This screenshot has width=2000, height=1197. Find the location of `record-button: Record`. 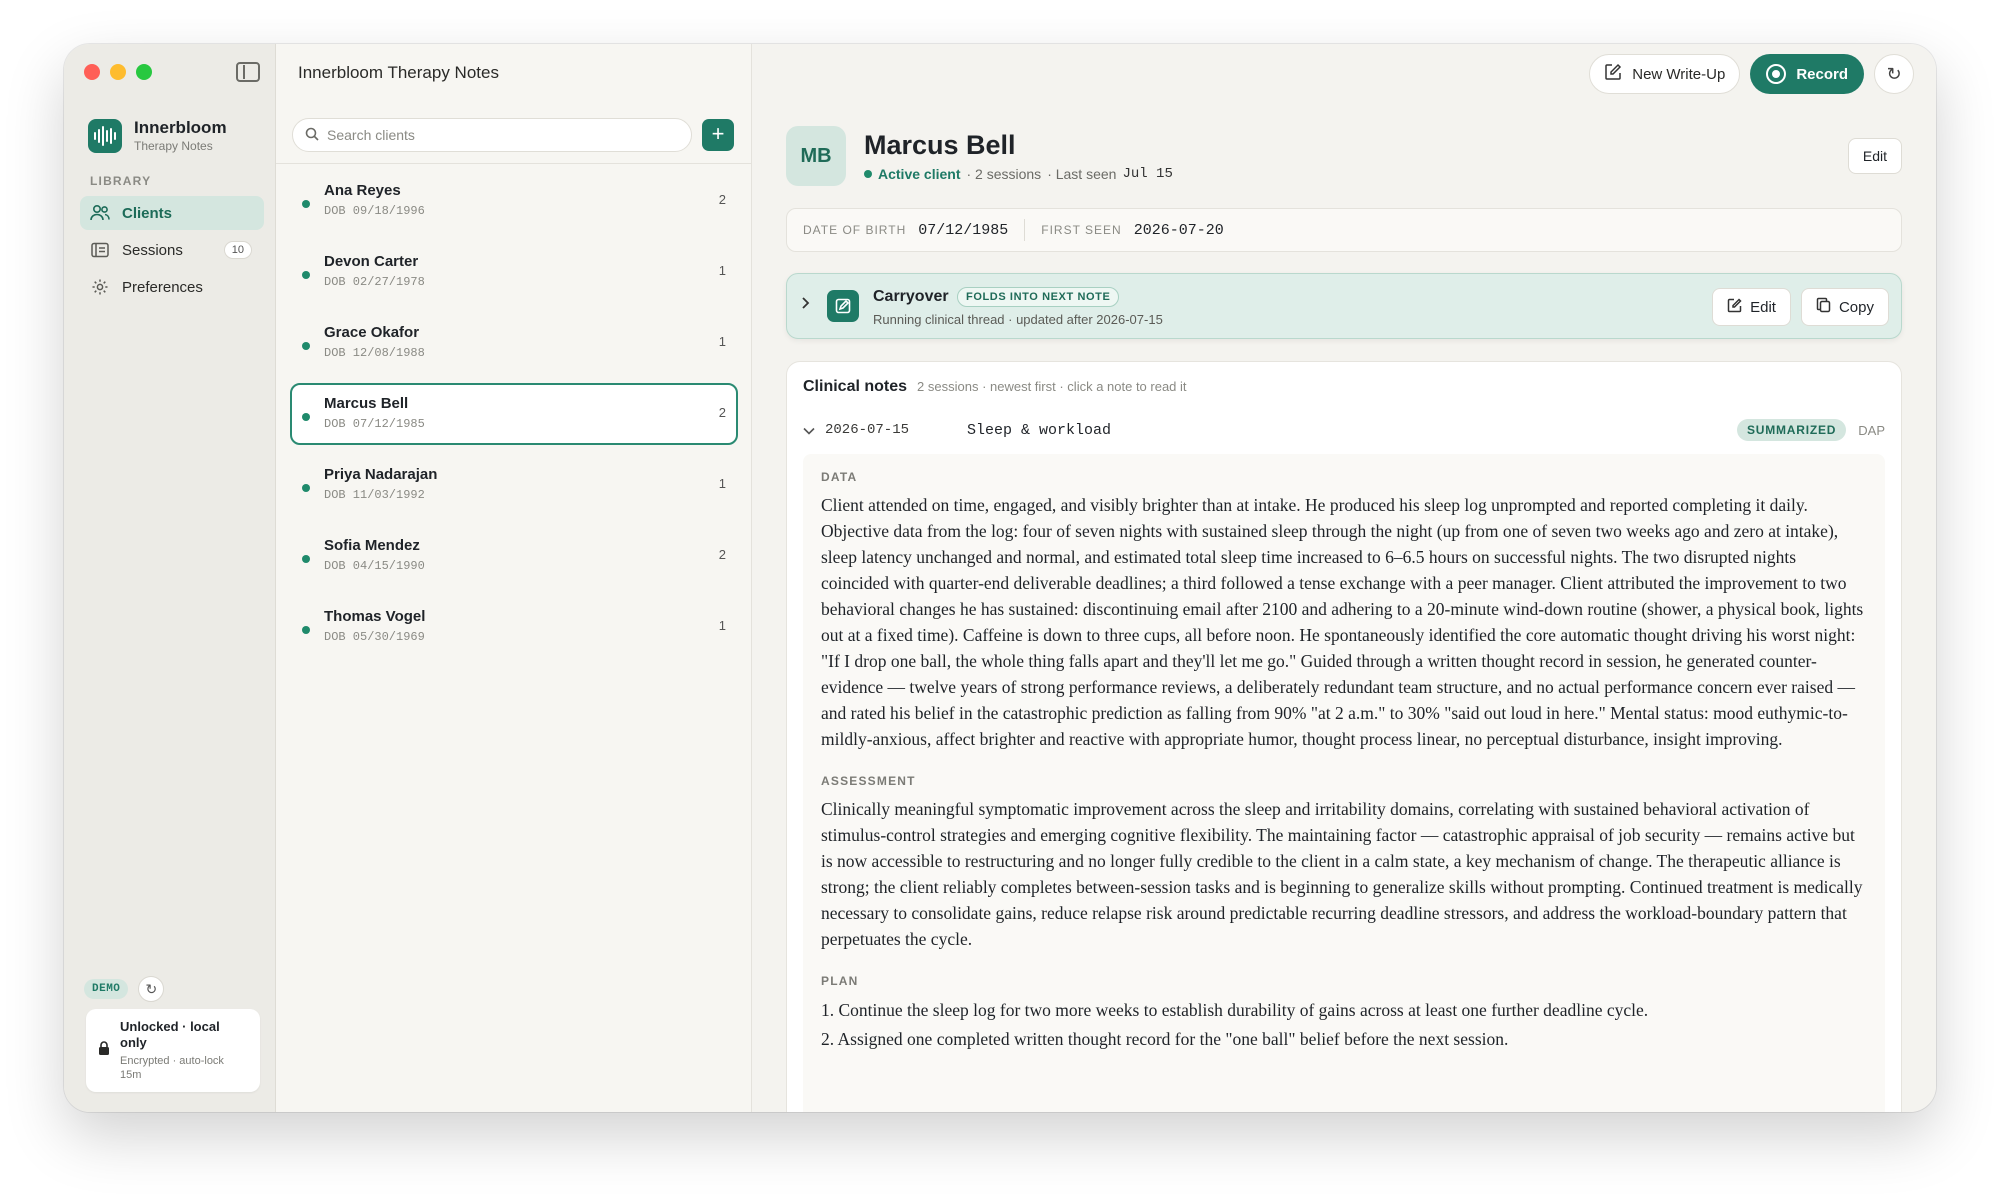

record-button: Record is located at coordinates (1807, 74).